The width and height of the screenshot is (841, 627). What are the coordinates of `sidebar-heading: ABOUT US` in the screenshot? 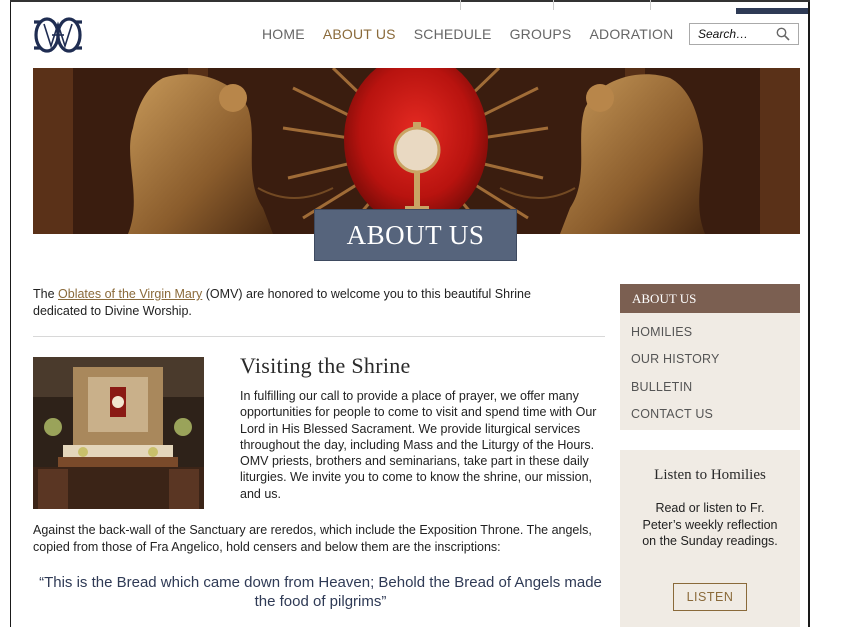 It's located at (710, 298).